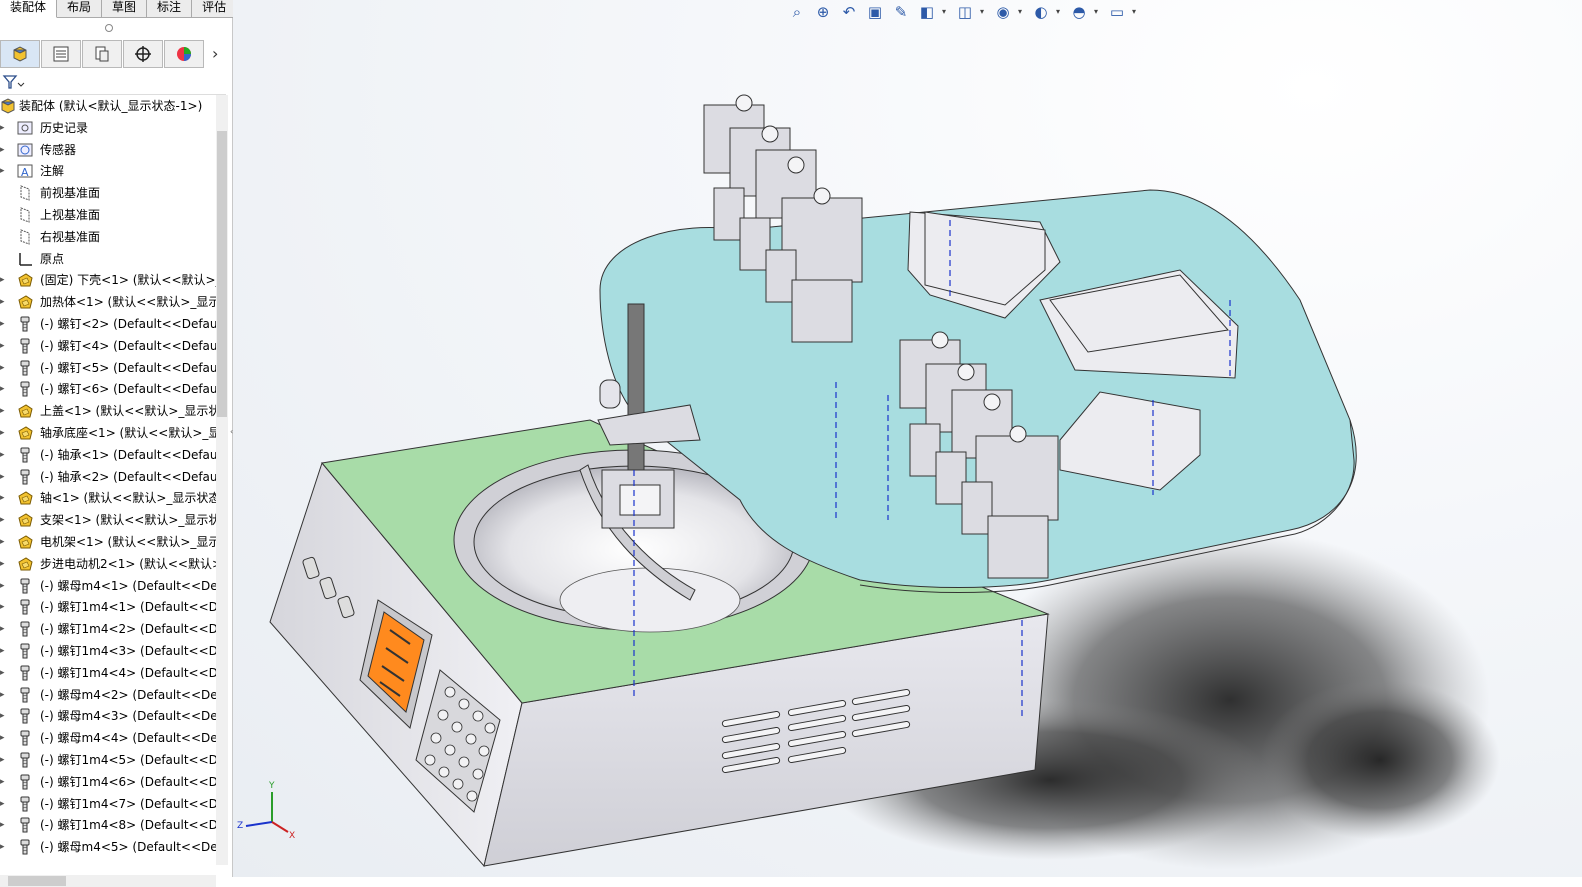 This screenshot has width=1582, height=887. I want to click on filter-icon, so click(14, 83).